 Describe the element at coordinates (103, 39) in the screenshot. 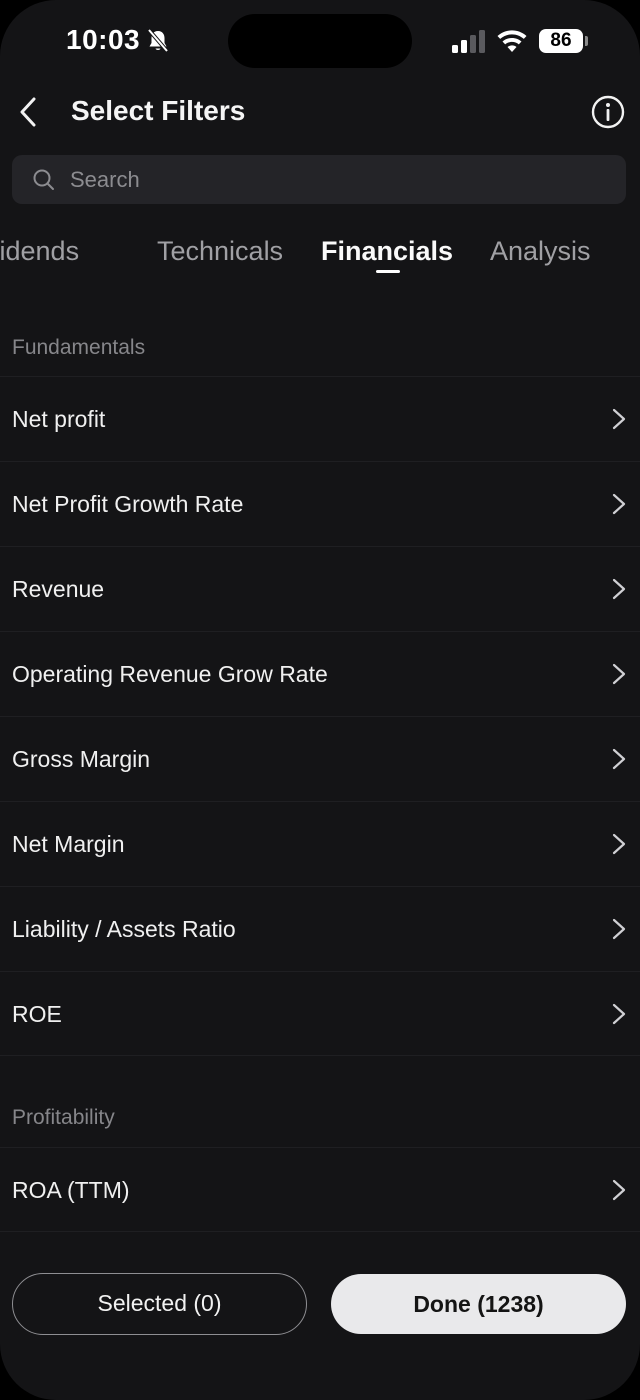

I see `status-time: 10:03` at that location.